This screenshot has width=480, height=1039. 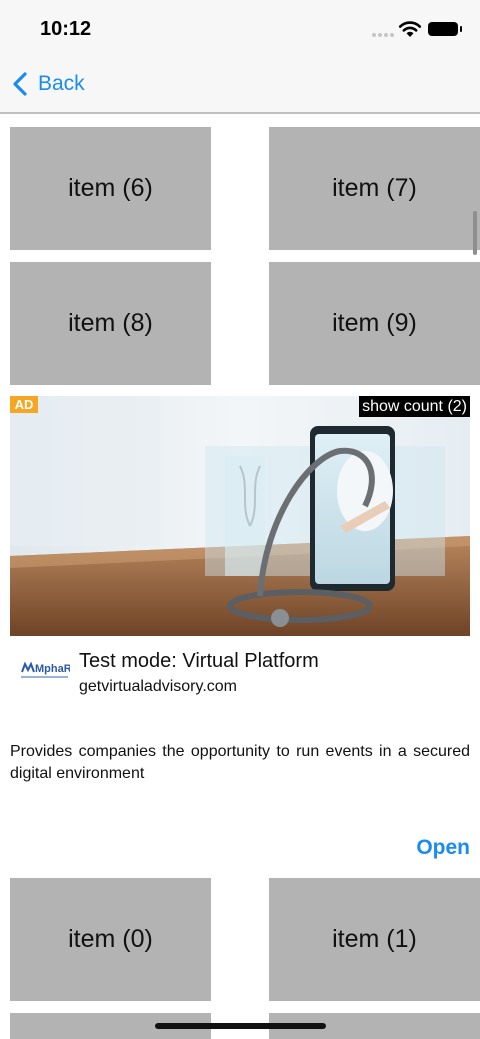 I want to click on ad-badge: AD, so click(x=24, y=404).